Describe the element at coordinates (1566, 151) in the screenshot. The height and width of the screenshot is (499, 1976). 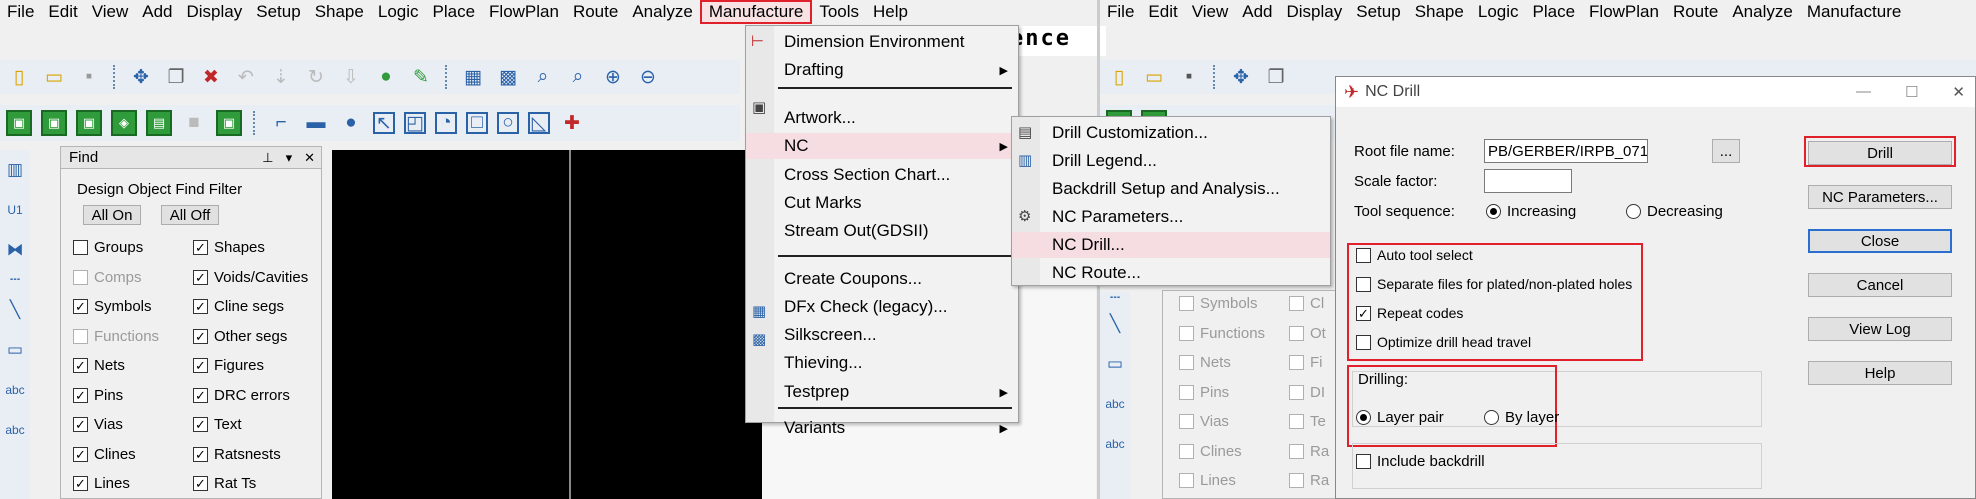
I see `root-file-input: PB/GERBER/IRPB_0711C.drl` at that location.